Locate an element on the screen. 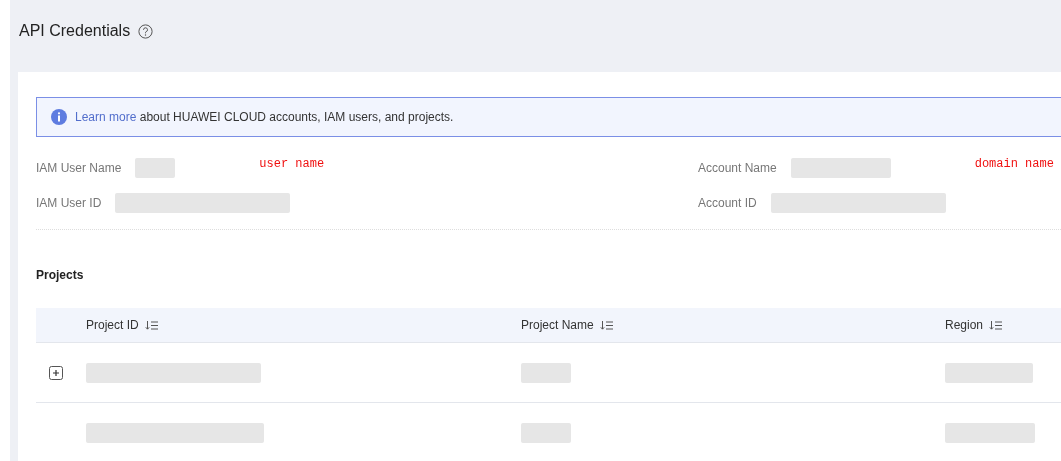  field-label: Account Name is located at coordinates (737, 167).